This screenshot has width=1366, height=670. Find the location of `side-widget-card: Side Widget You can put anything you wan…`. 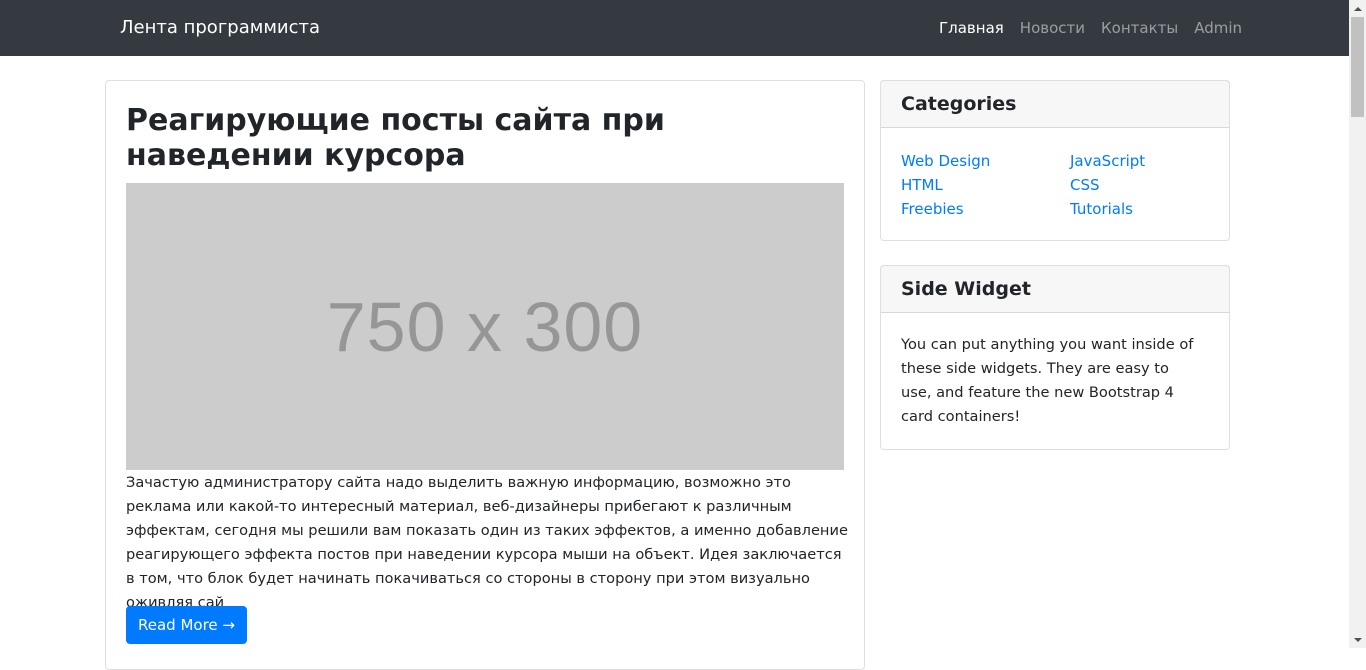

side-widget-card: Side Widget You can put anything you wan… is located at coordinates (1055, 357).